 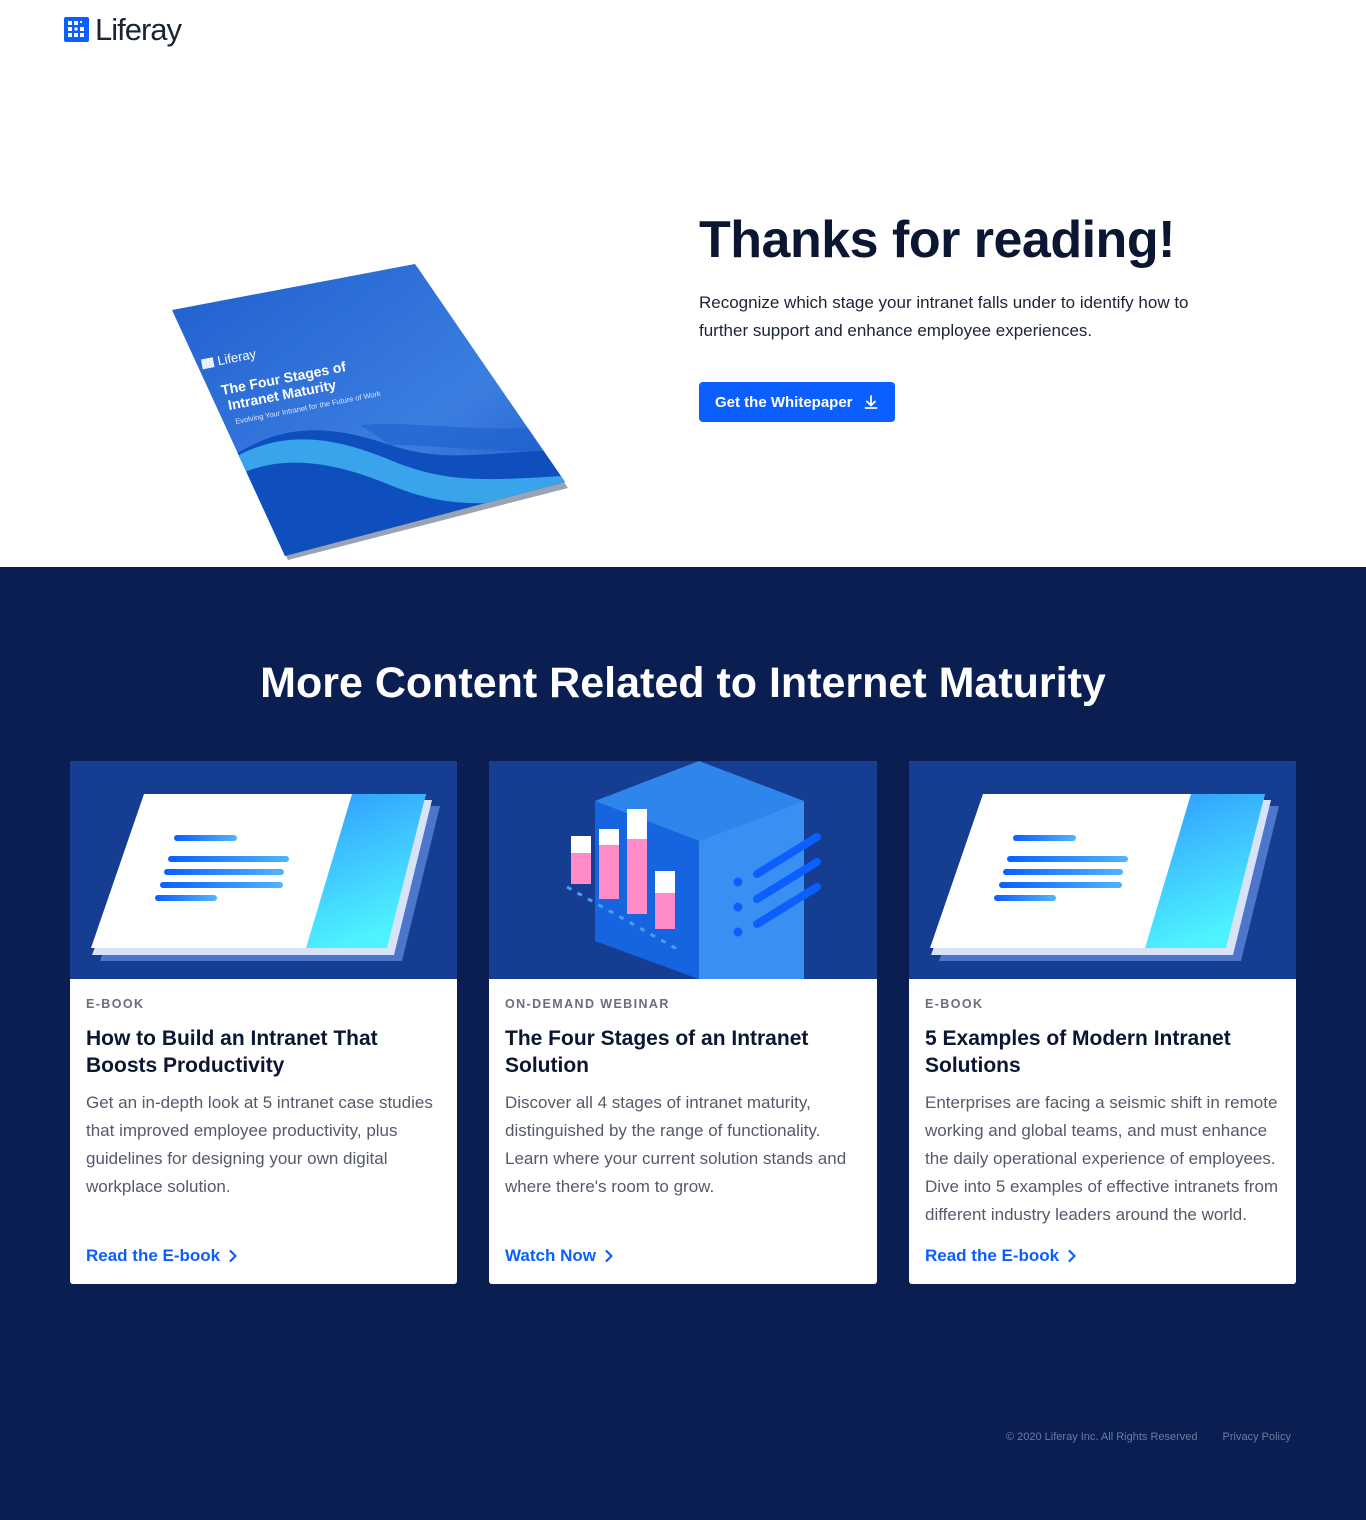 I want to click on card-eyebrow: ON-DEMAND WEBINAR, so click(x=587, y=1004).